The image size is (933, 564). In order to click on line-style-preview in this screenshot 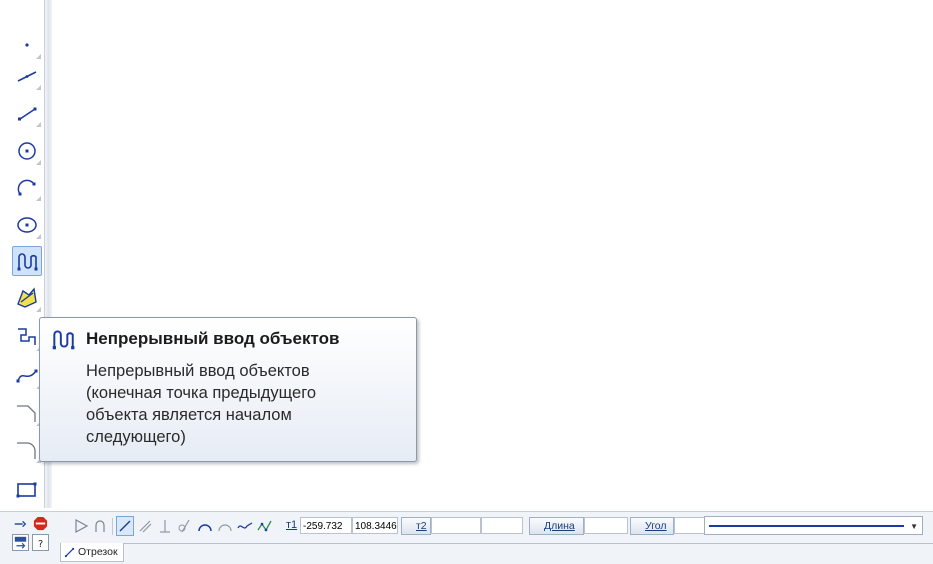, I will do `click(806, 526)`.